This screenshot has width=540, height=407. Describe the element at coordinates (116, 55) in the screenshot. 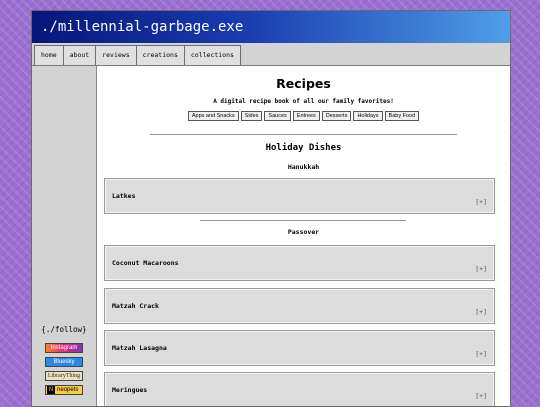

I see `nav-reviews: reviews` at that location.